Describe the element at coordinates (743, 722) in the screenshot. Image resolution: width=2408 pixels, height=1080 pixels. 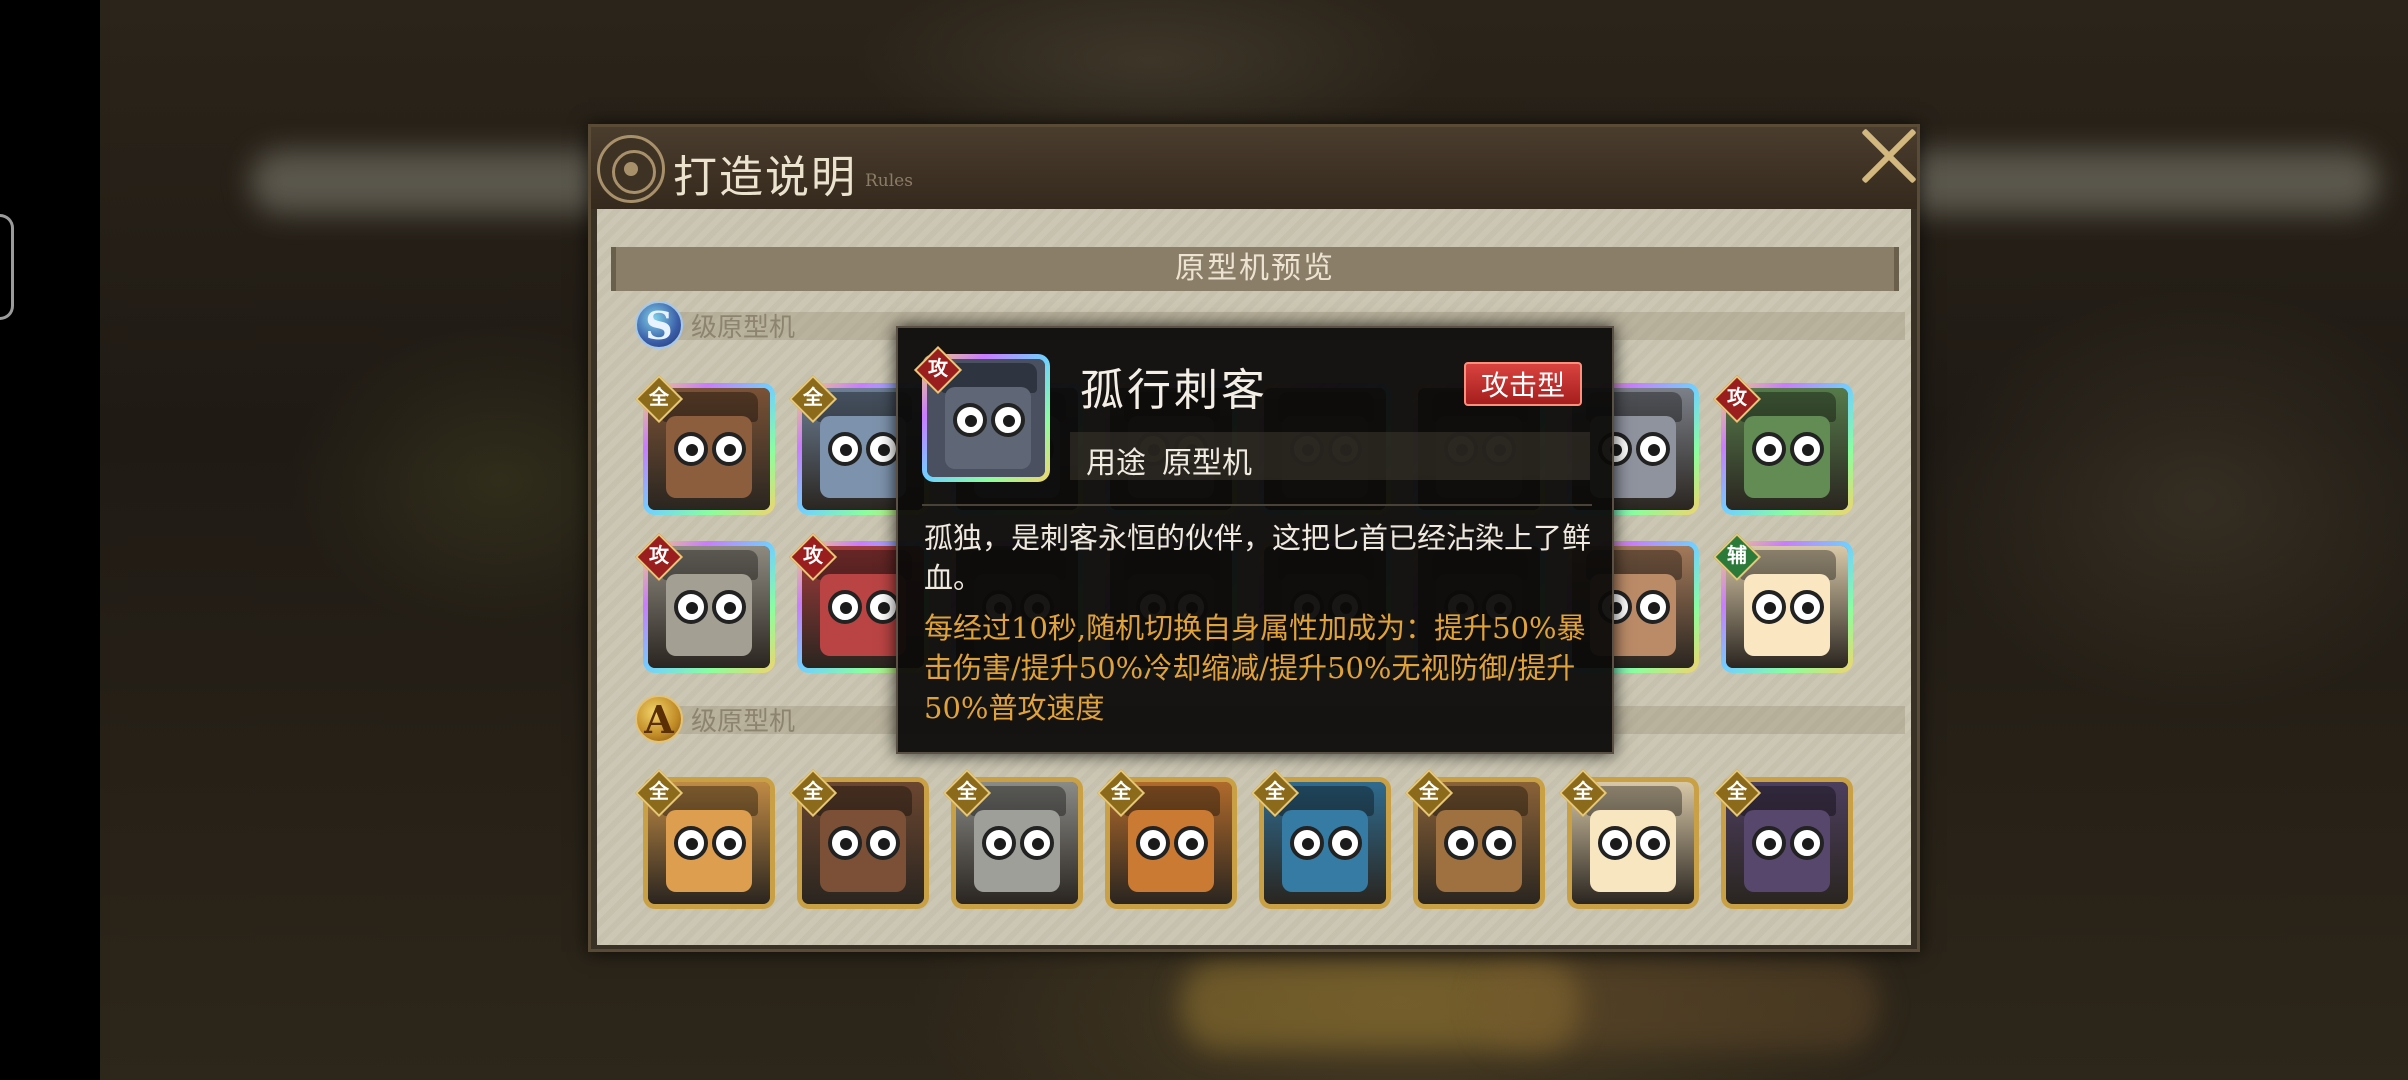
I see `grade-a-label: 级原型机` at that location.